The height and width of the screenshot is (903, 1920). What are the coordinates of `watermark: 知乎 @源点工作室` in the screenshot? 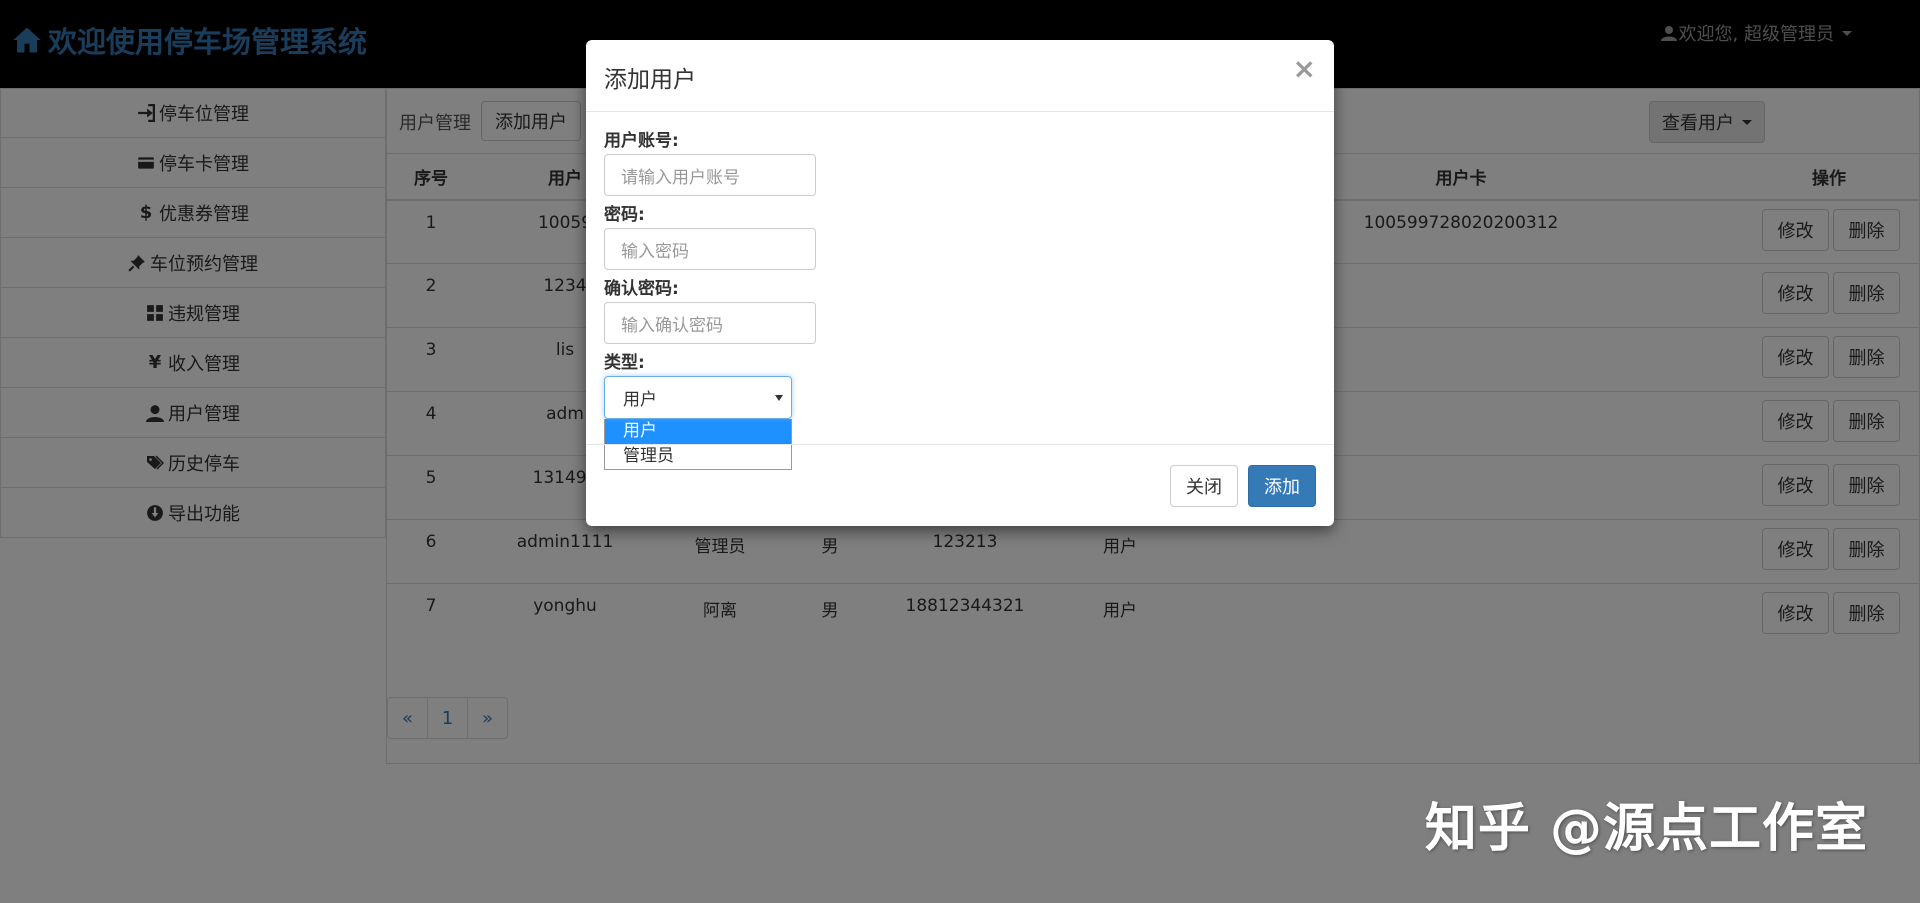 It's located at (1646, 829).